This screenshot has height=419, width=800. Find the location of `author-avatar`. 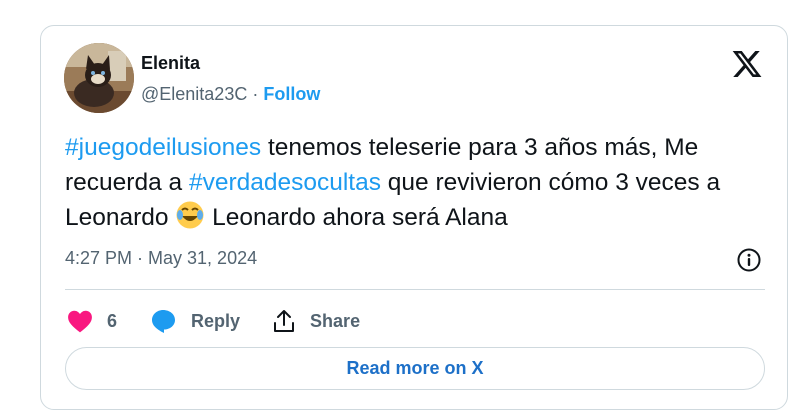

author-avatar is located at coordinates (99, 78).